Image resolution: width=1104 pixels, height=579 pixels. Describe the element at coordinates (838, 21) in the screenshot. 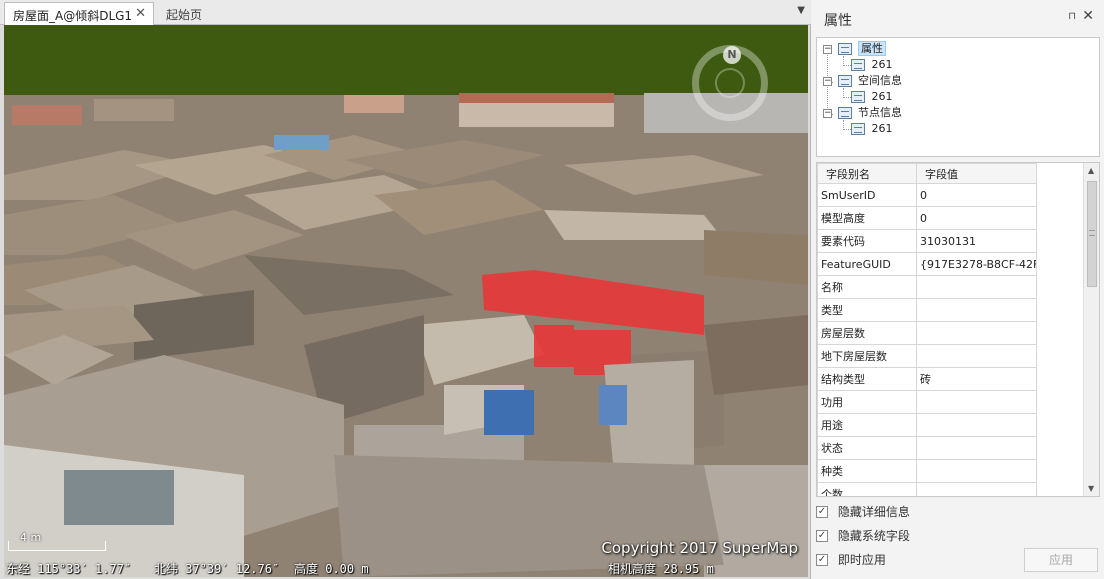

I see `panel-title: 属性` at that location.